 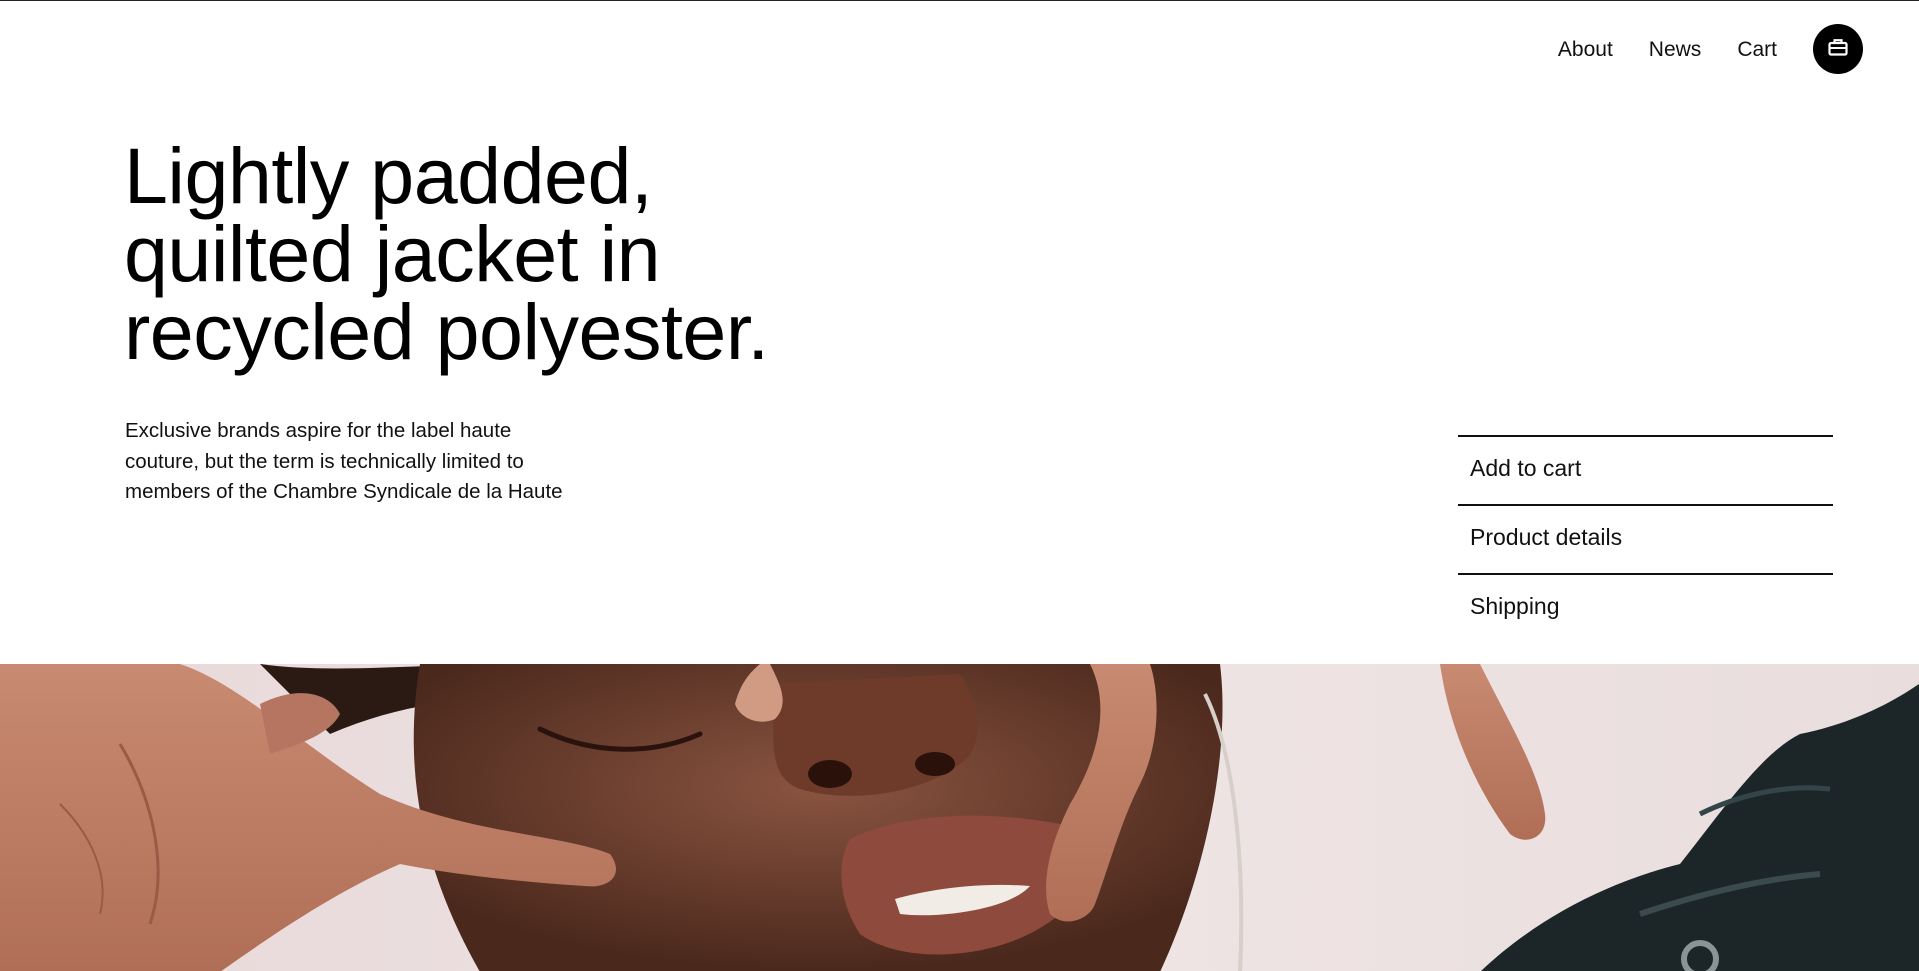 I want to click on top-navigation: About News Cart, so click(x=1710, y=49).